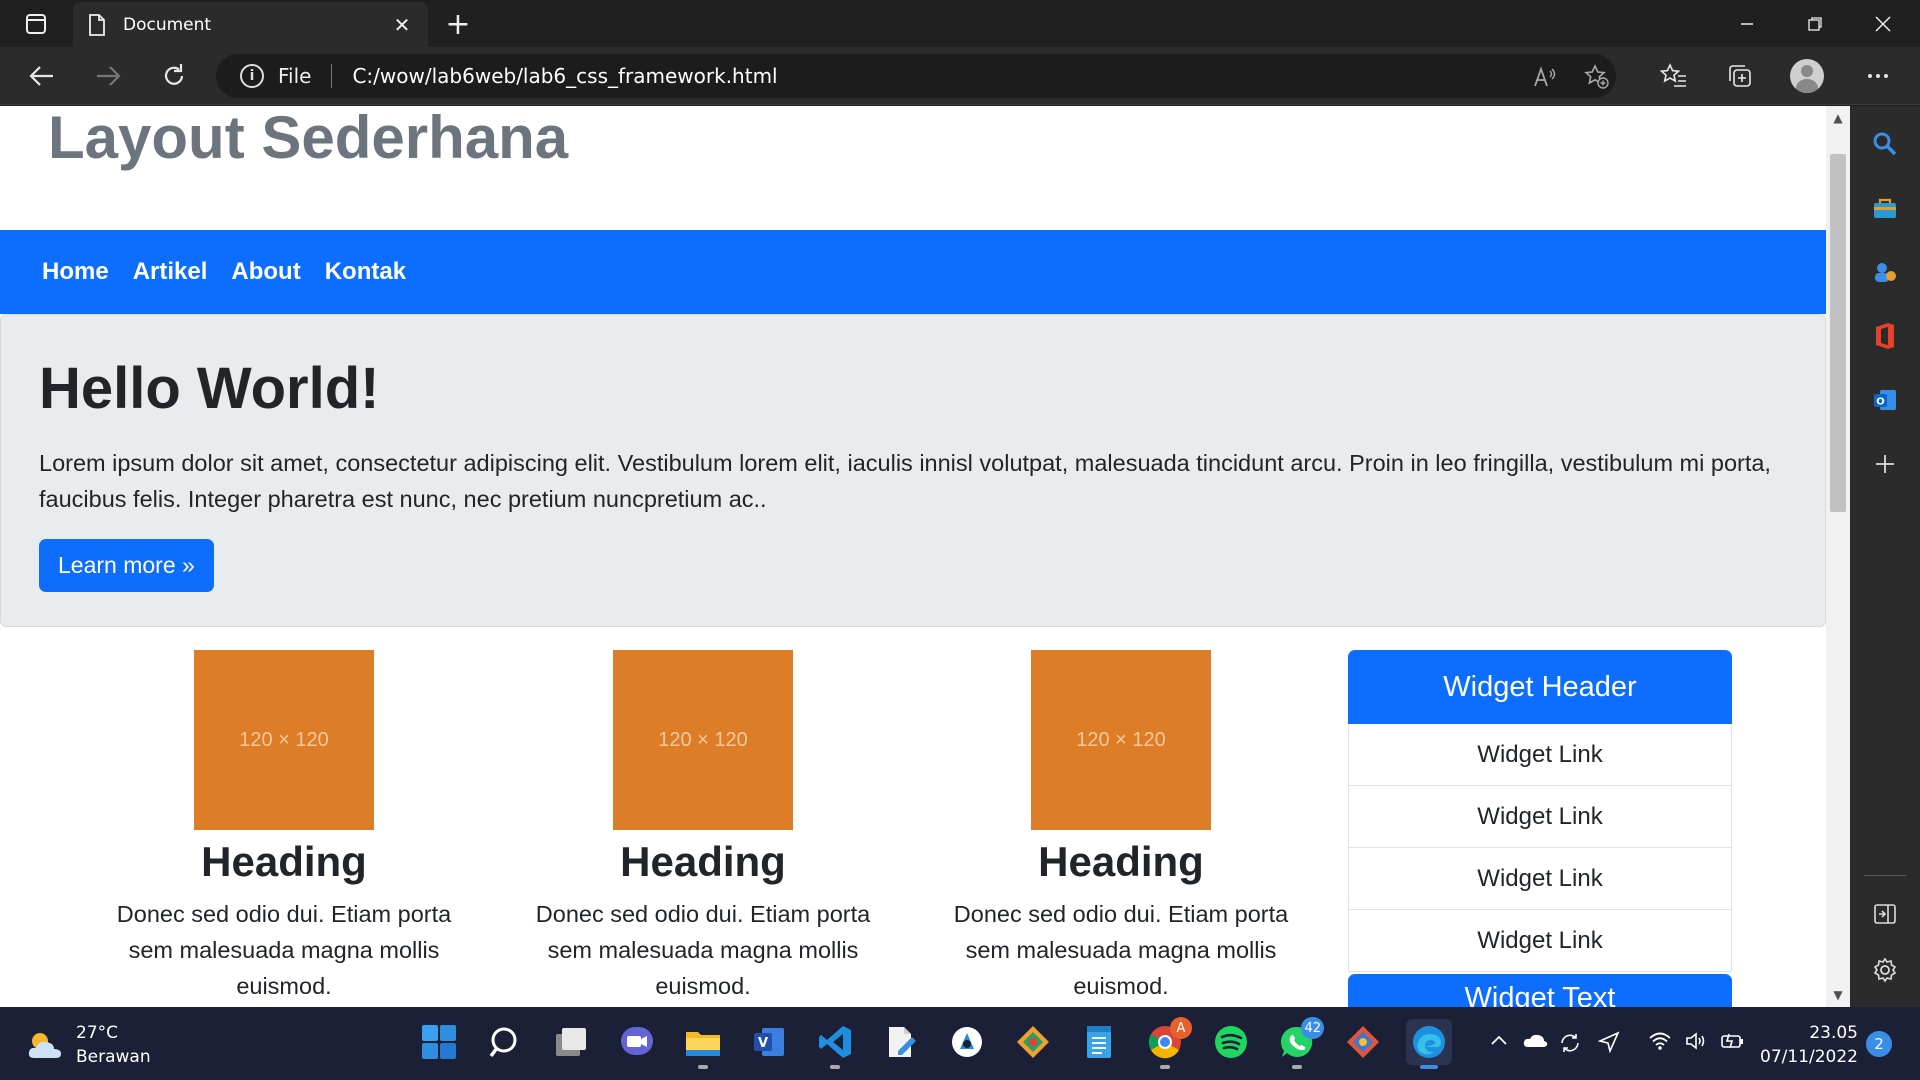 The width and height of the screenshot is (1920, 1080). What do you see at coordinates (88, 1045) in the screenshot?
I see `weather-widget: 27°C Berawan` at bounding box center [88, 1045].